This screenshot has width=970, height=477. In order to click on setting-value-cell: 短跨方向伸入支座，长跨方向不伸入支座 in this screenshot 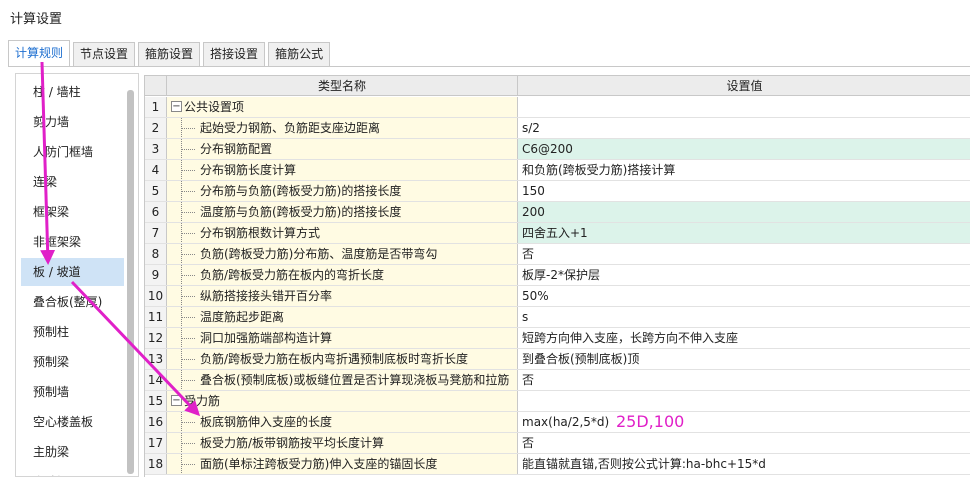, I will do `click(744, 338)`.